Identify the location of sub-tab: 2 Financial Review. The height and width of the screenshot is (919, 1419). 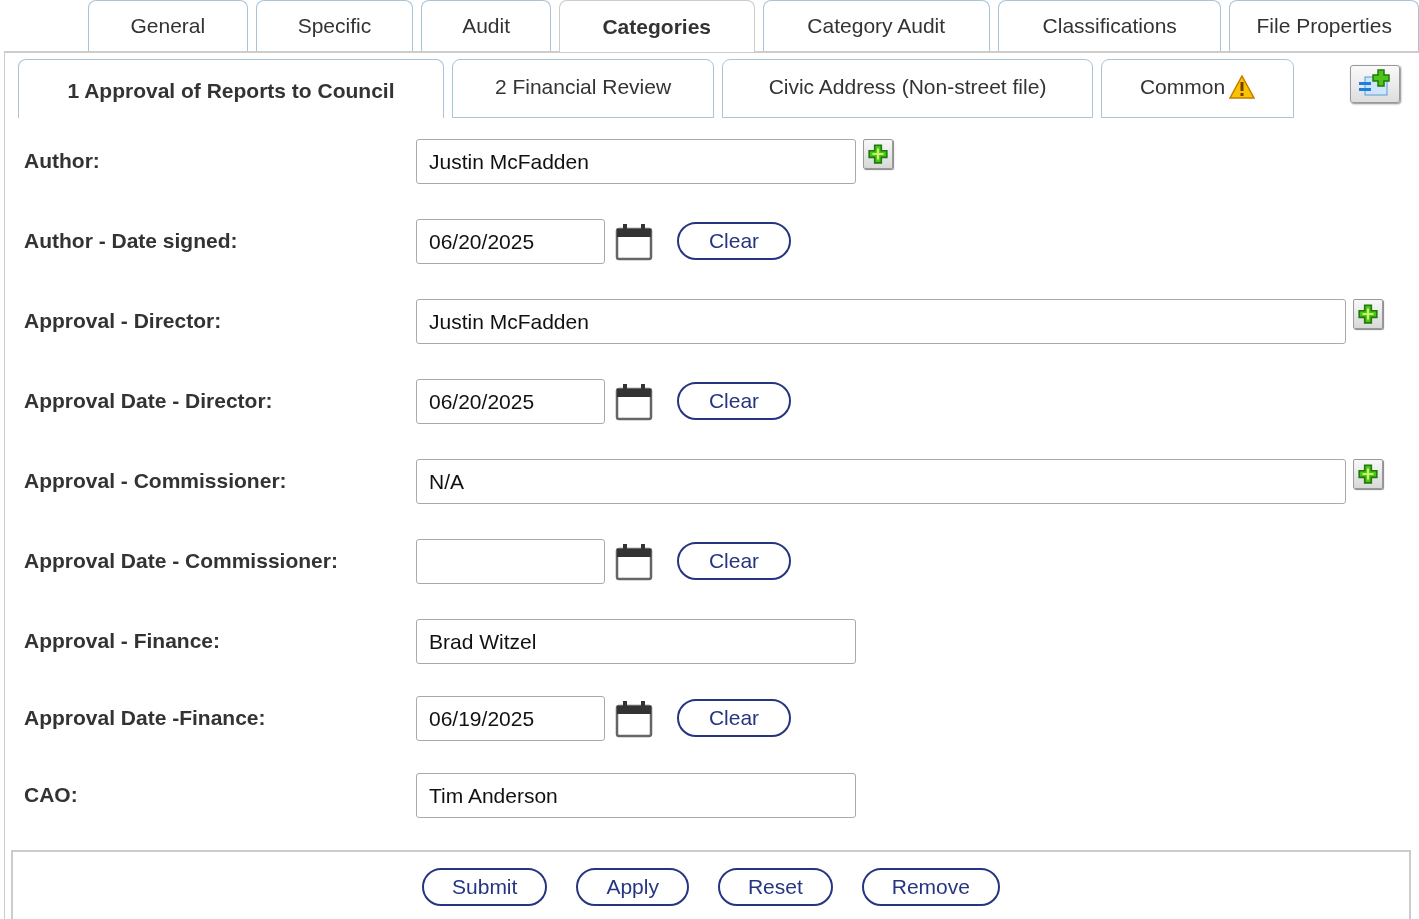
(583, 88).